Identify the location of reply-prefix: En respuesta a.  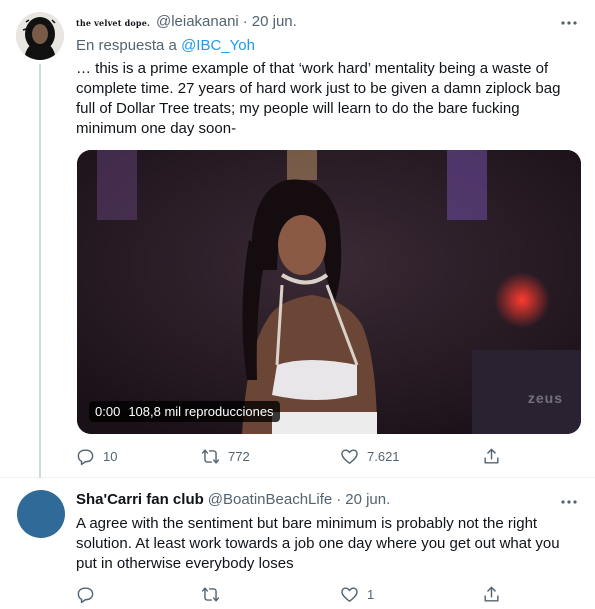
(126, 45).